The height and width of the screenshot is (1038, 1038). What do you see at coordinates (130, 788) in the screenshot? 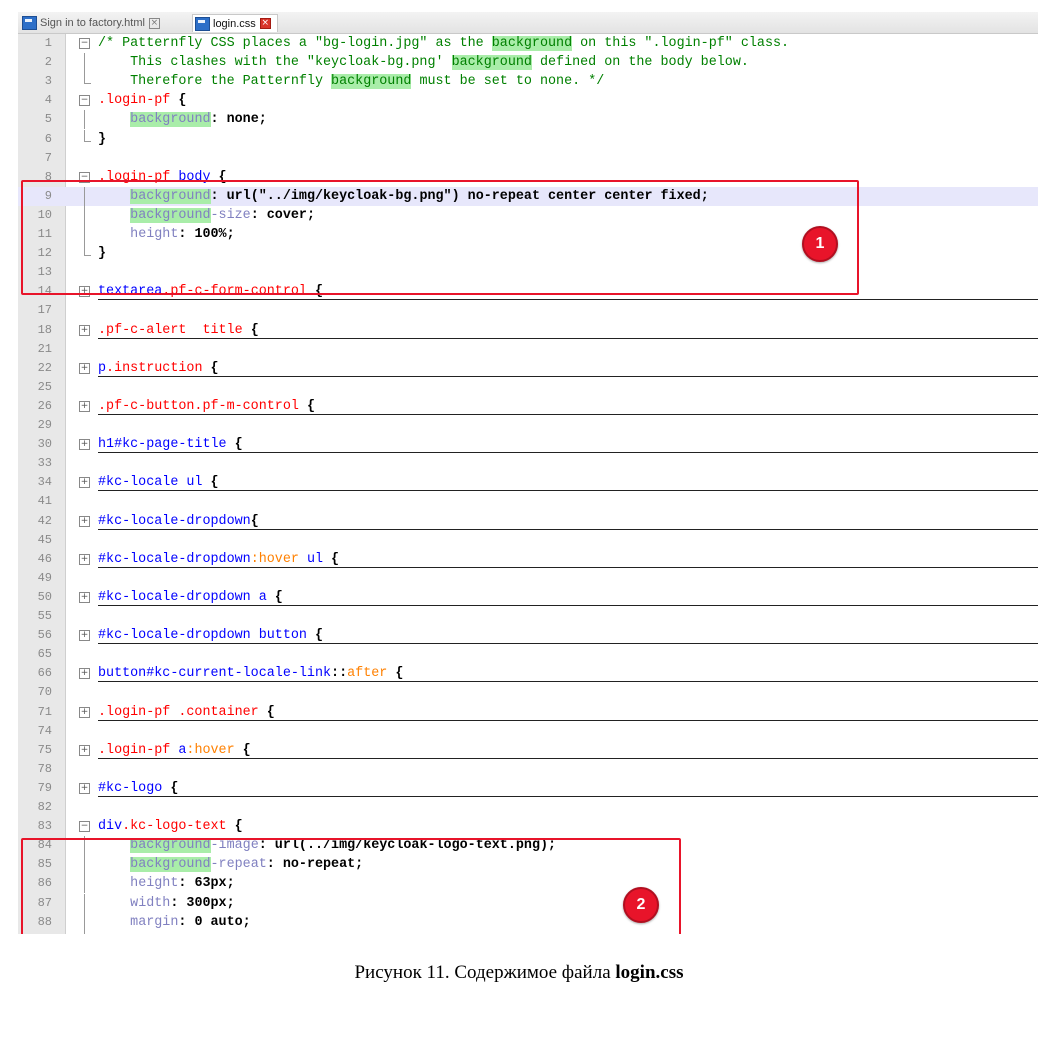
I see `code-token: #kc-logo` at bounding box center [130, 788].